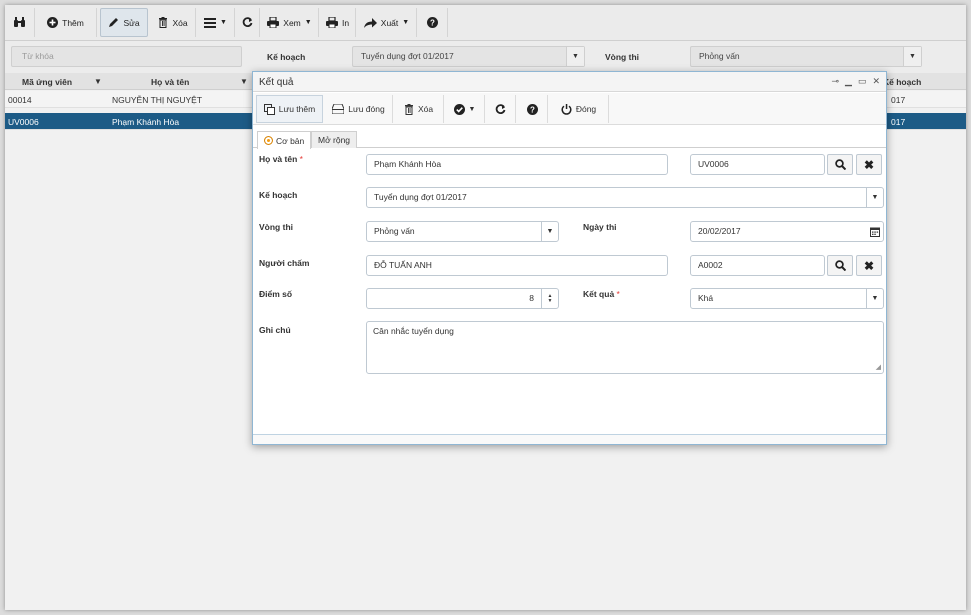  I want to click on question-circle-icon: ?, so click(532, 109).